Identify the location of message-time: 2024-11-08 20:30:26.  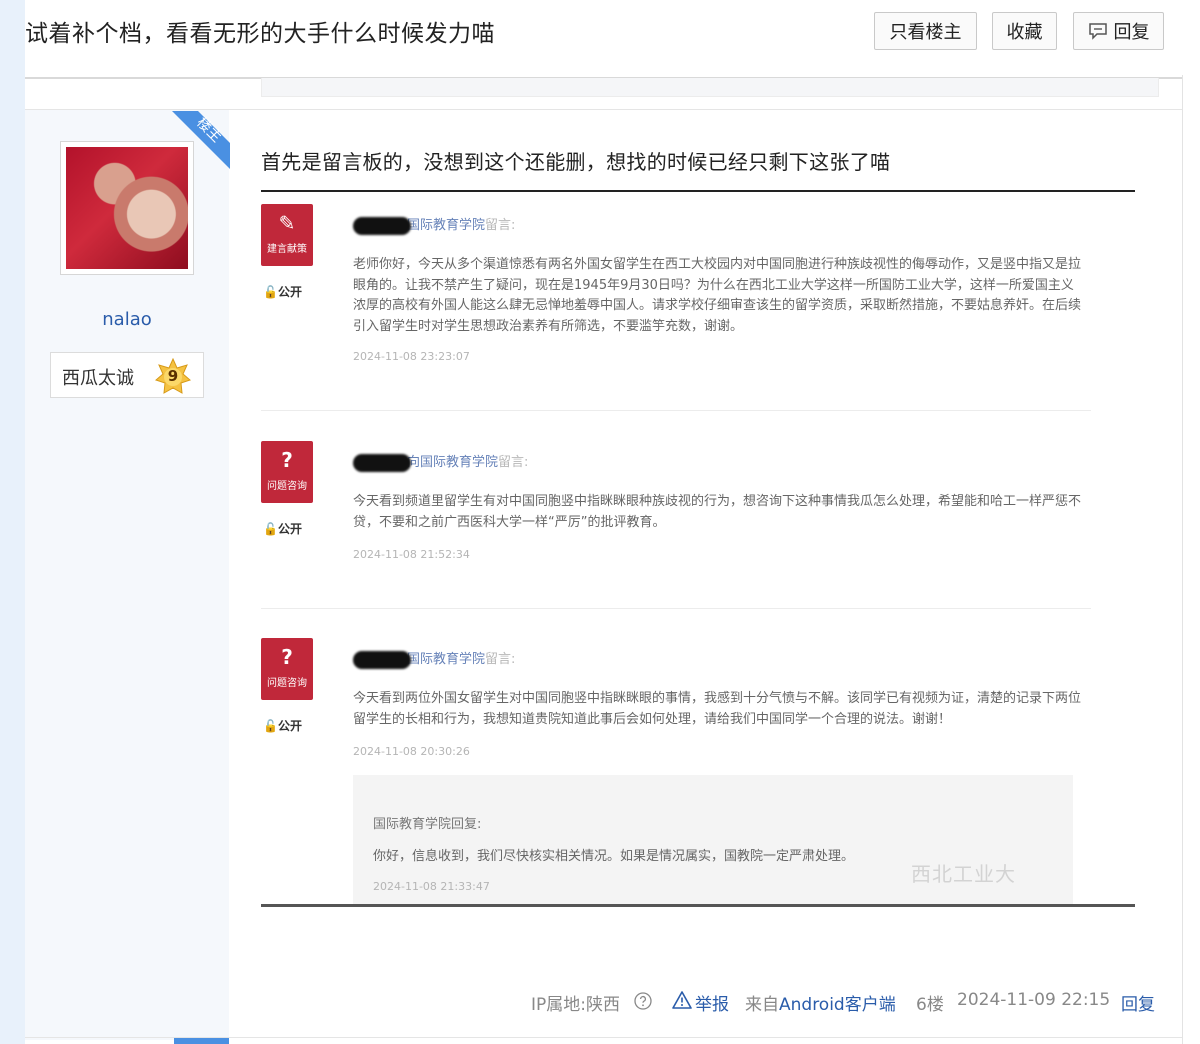
(411, 751).